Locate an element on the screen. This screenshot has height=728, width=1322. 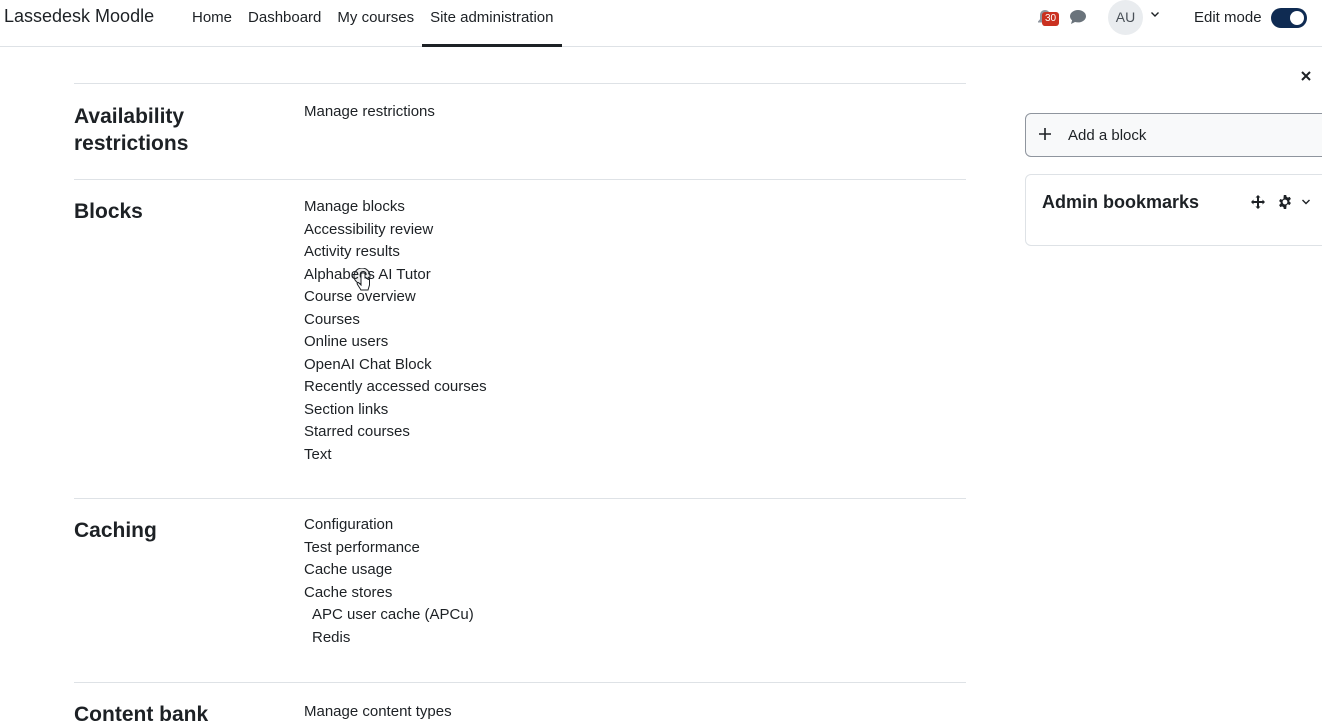
link-alphabees-ai-tutor: Alphabees AI Tutor is located at coordinates (635, 275).